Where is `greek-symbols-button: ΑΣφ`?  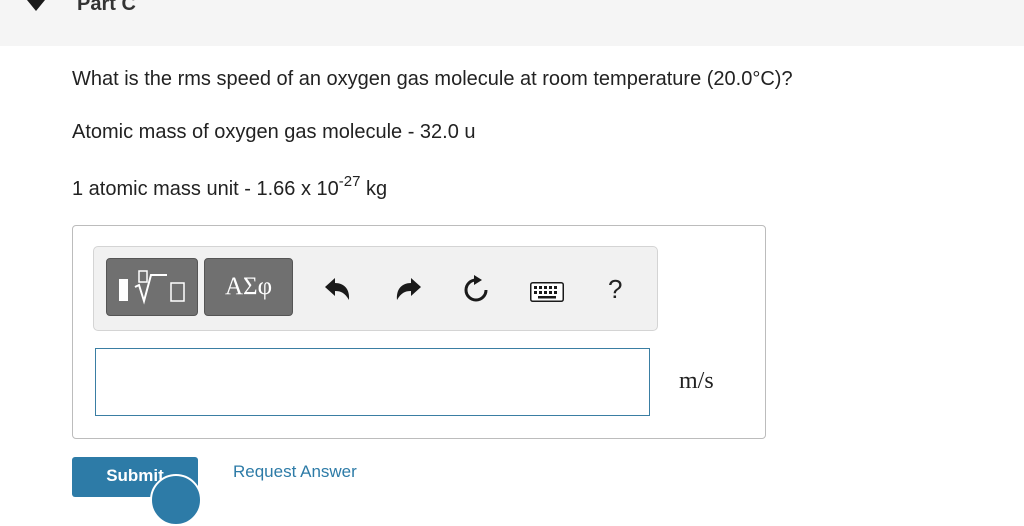 greek-symbols-button: ΑΣφ is located at coordinates (248, 287).